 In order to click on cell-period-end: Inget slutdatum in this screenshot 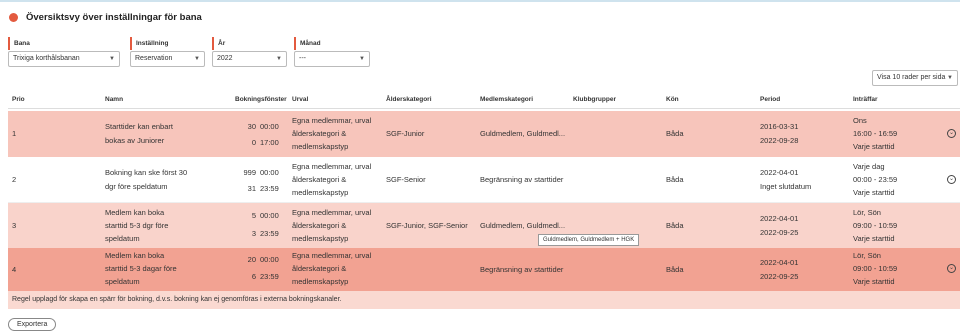, I will do `click(786, 186)`.